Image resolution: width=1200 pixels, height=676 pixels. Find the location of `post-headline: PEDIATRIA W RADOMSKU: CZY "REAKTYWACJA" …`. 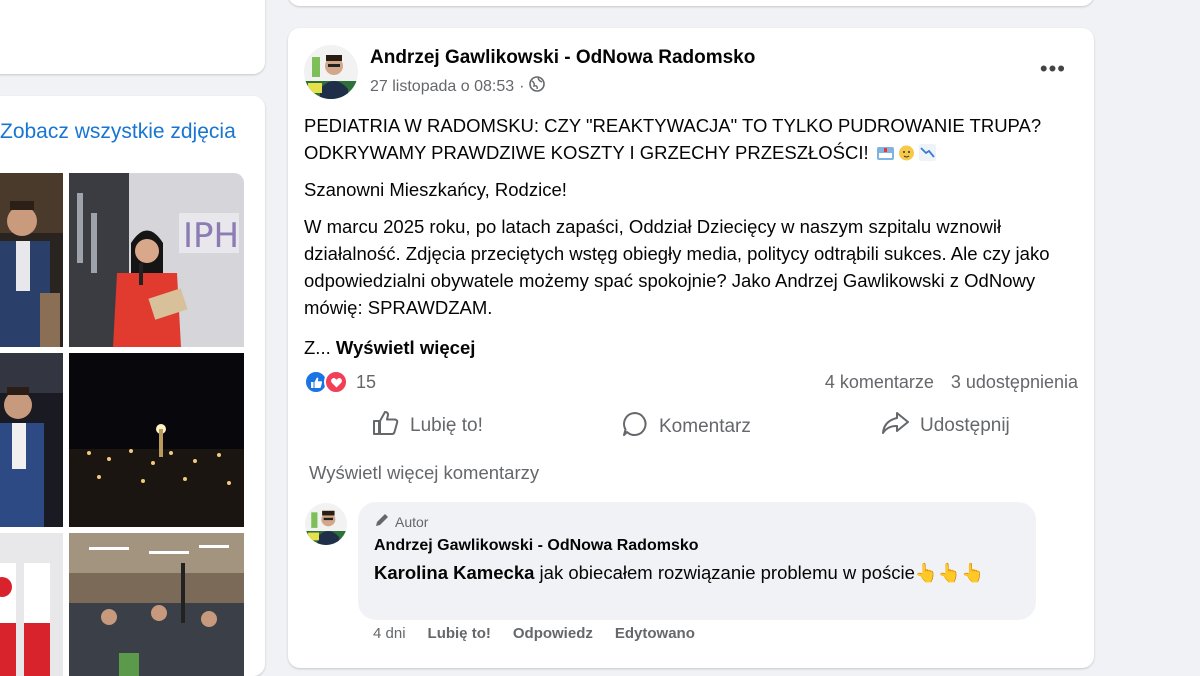

post-headline: PEDIATRIA W RADOMSKU: CZY "REAKTYWACJA" … is located at coordinates (694, 139).